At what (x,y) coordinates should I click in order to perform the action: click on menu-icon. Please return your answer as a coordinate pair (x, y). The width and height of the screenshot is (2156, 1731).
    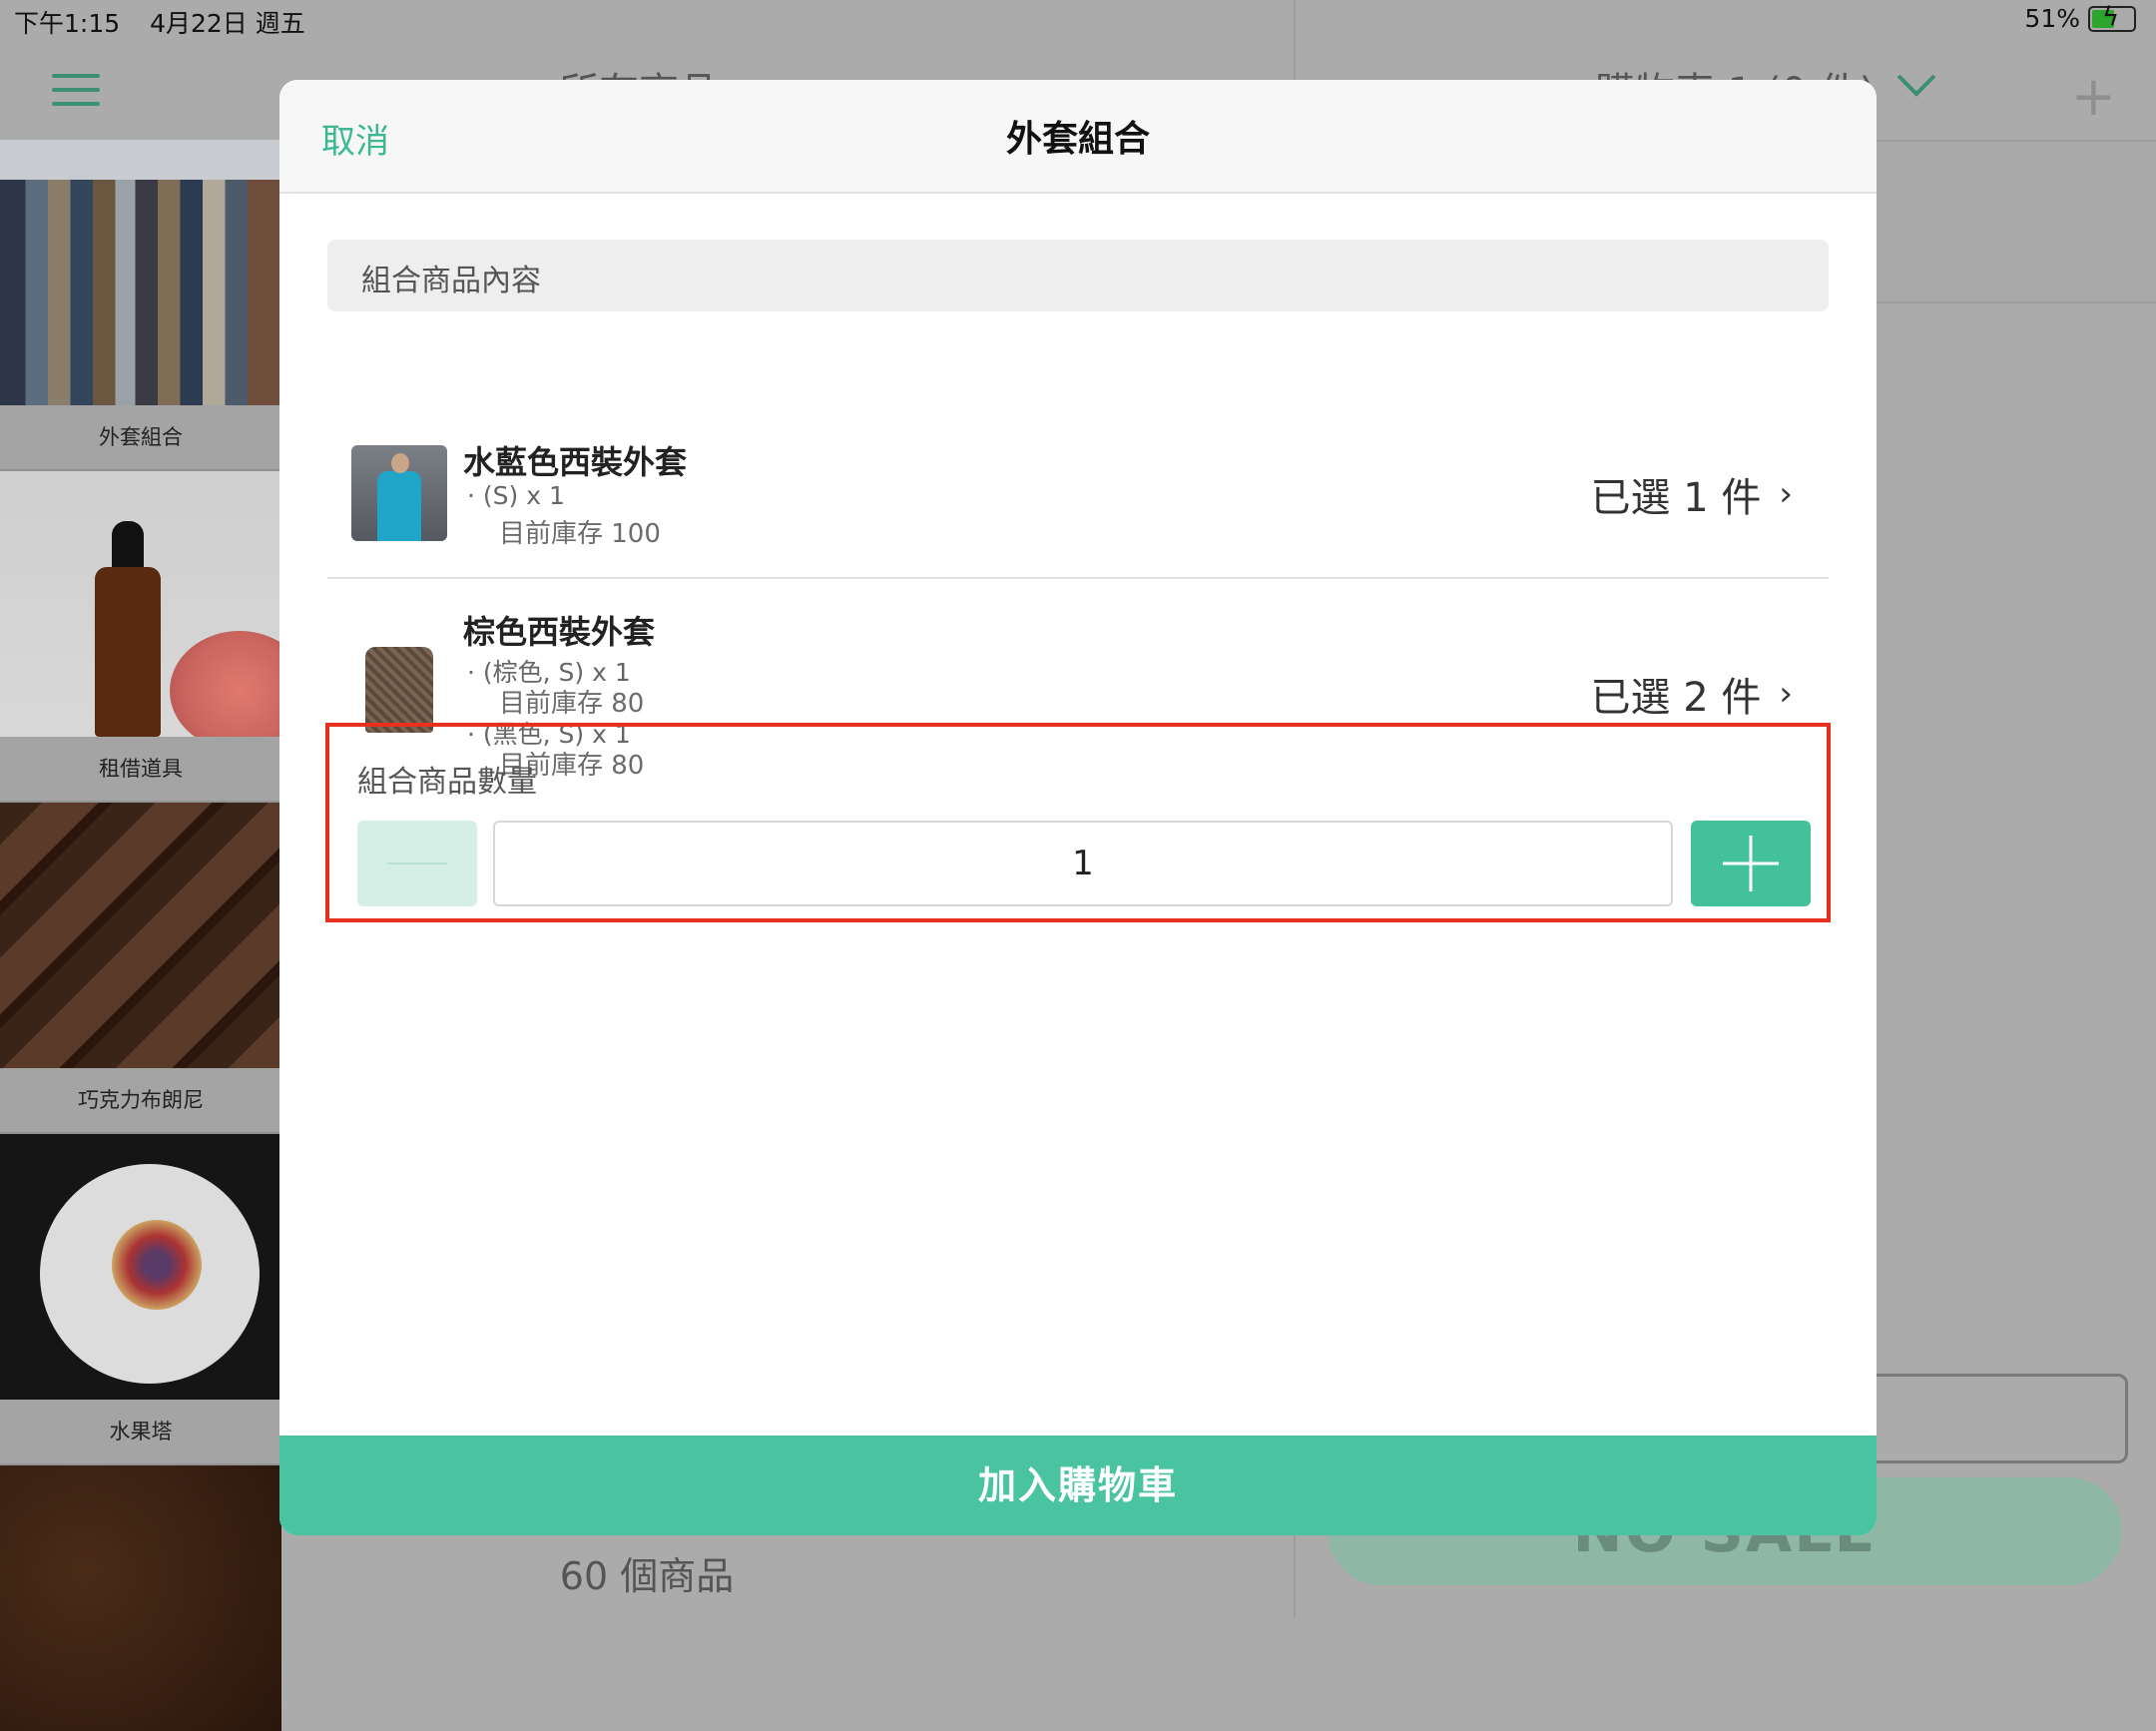
    Looking at the image, I should click on (76, 91).